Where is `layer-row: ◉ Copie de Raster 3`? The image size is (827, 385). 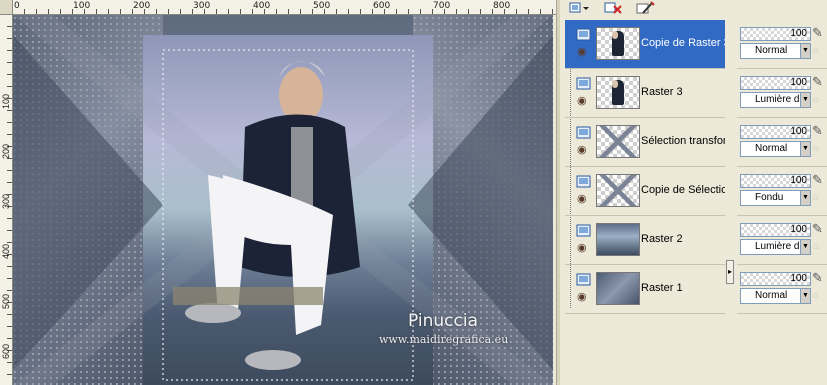 layer-row: ◉ Copie de Raster 3 is located at coordinates (645, 44).